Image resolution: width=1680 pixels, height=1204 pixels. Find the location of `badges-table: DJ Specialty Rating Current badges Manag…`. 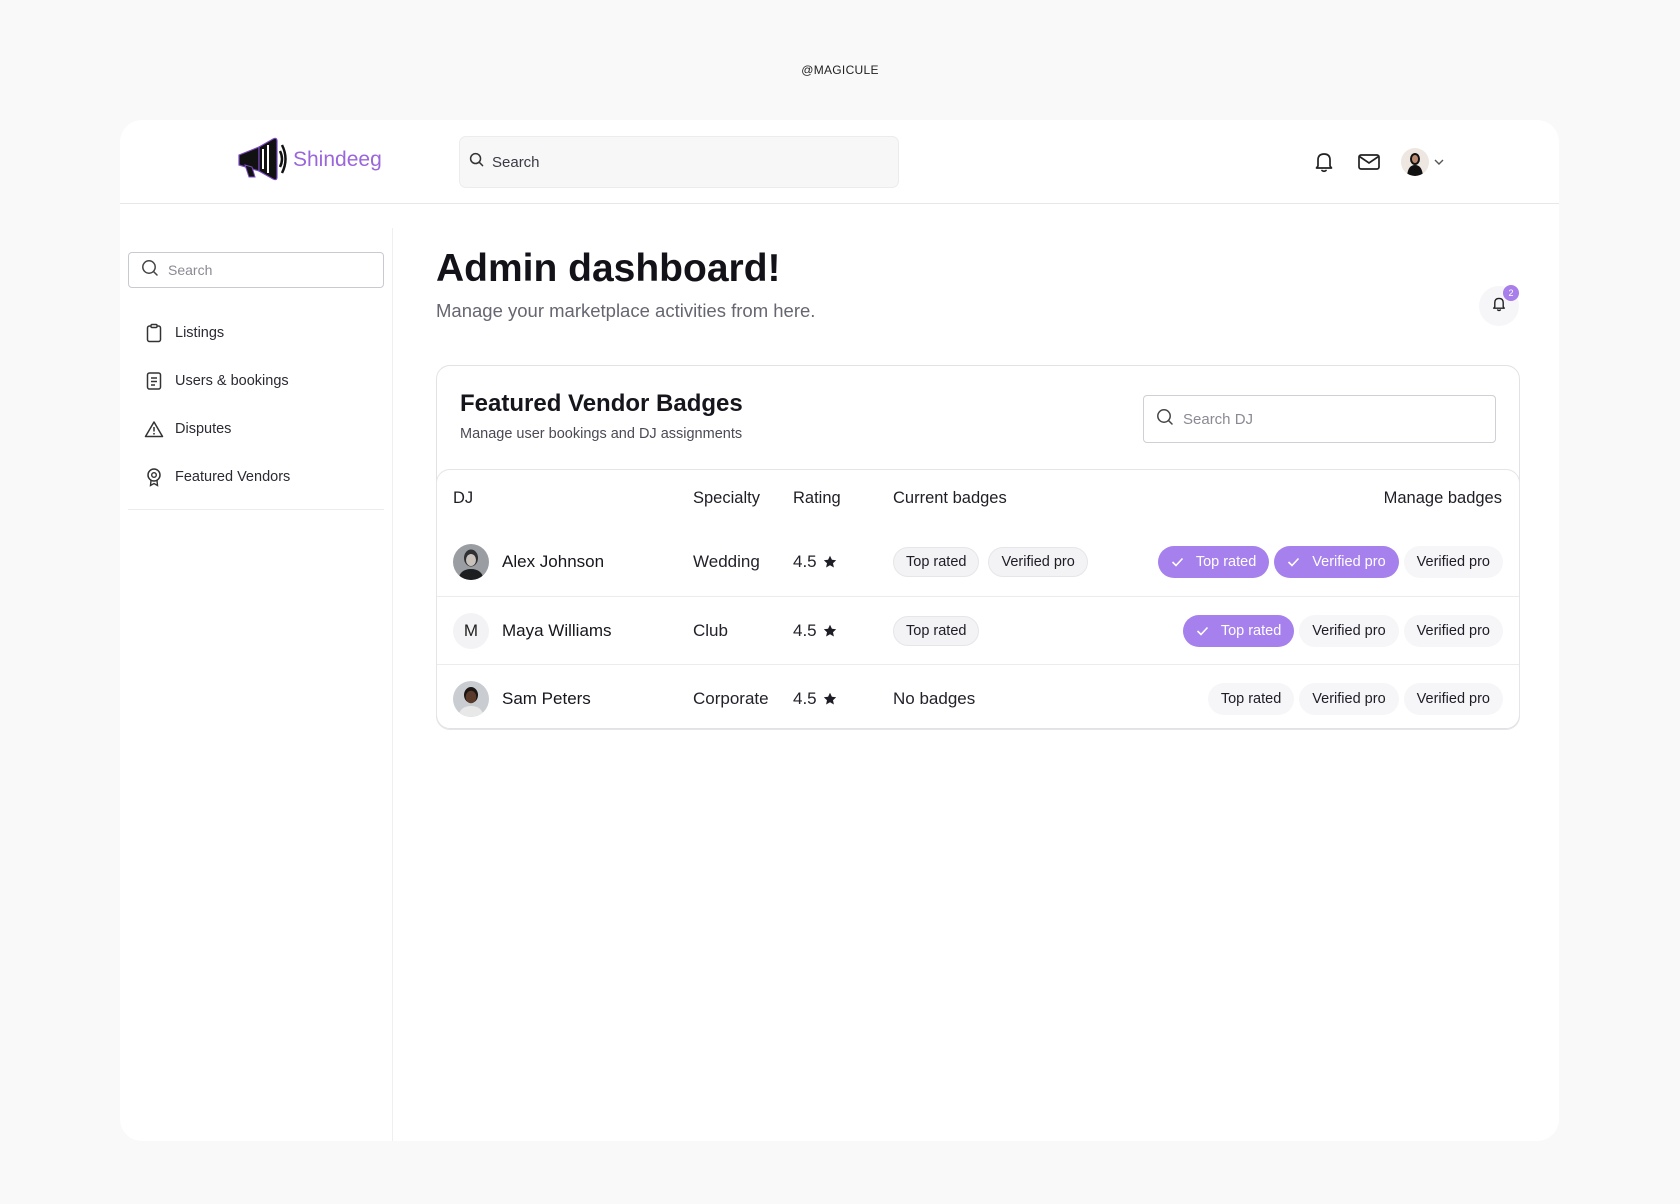

badges-table: DJ Specialty Rating Current badges Manag… is located at coordinates (978, 599).